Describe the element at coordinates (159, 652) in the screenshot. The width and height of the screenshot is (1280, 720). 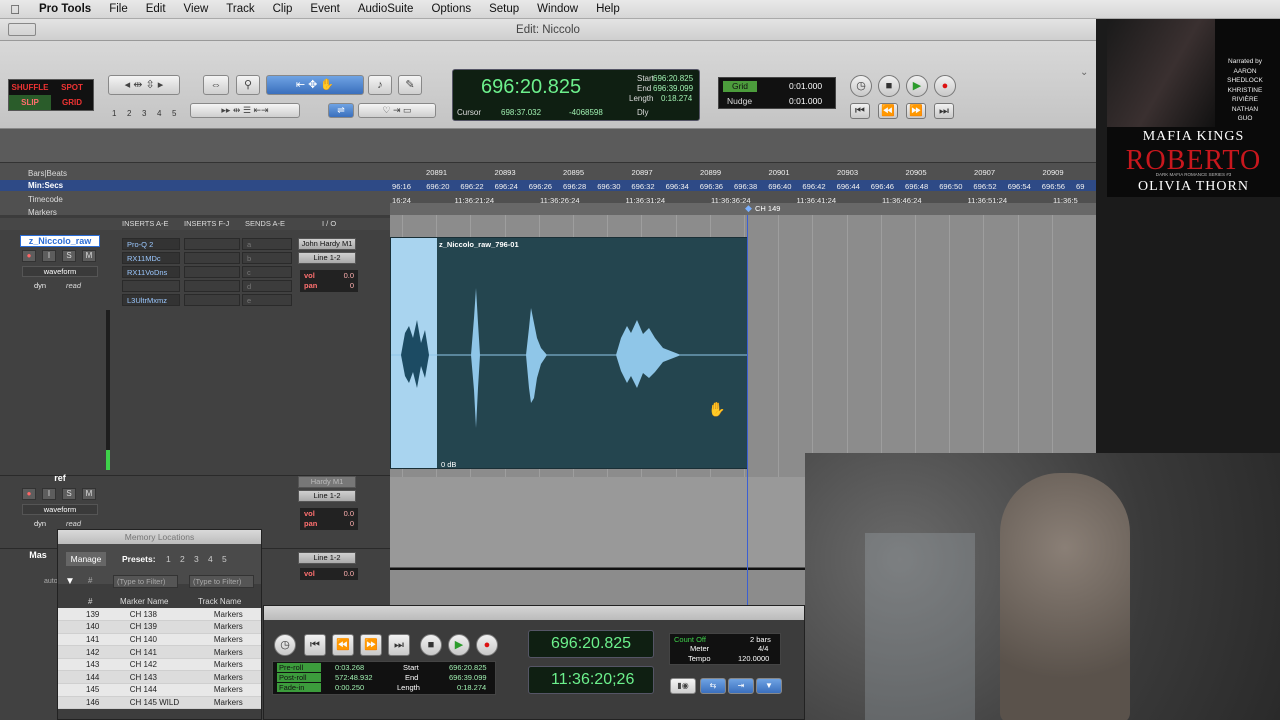
I see `memory-location-row: 142 CH 141 Markers` at that location.